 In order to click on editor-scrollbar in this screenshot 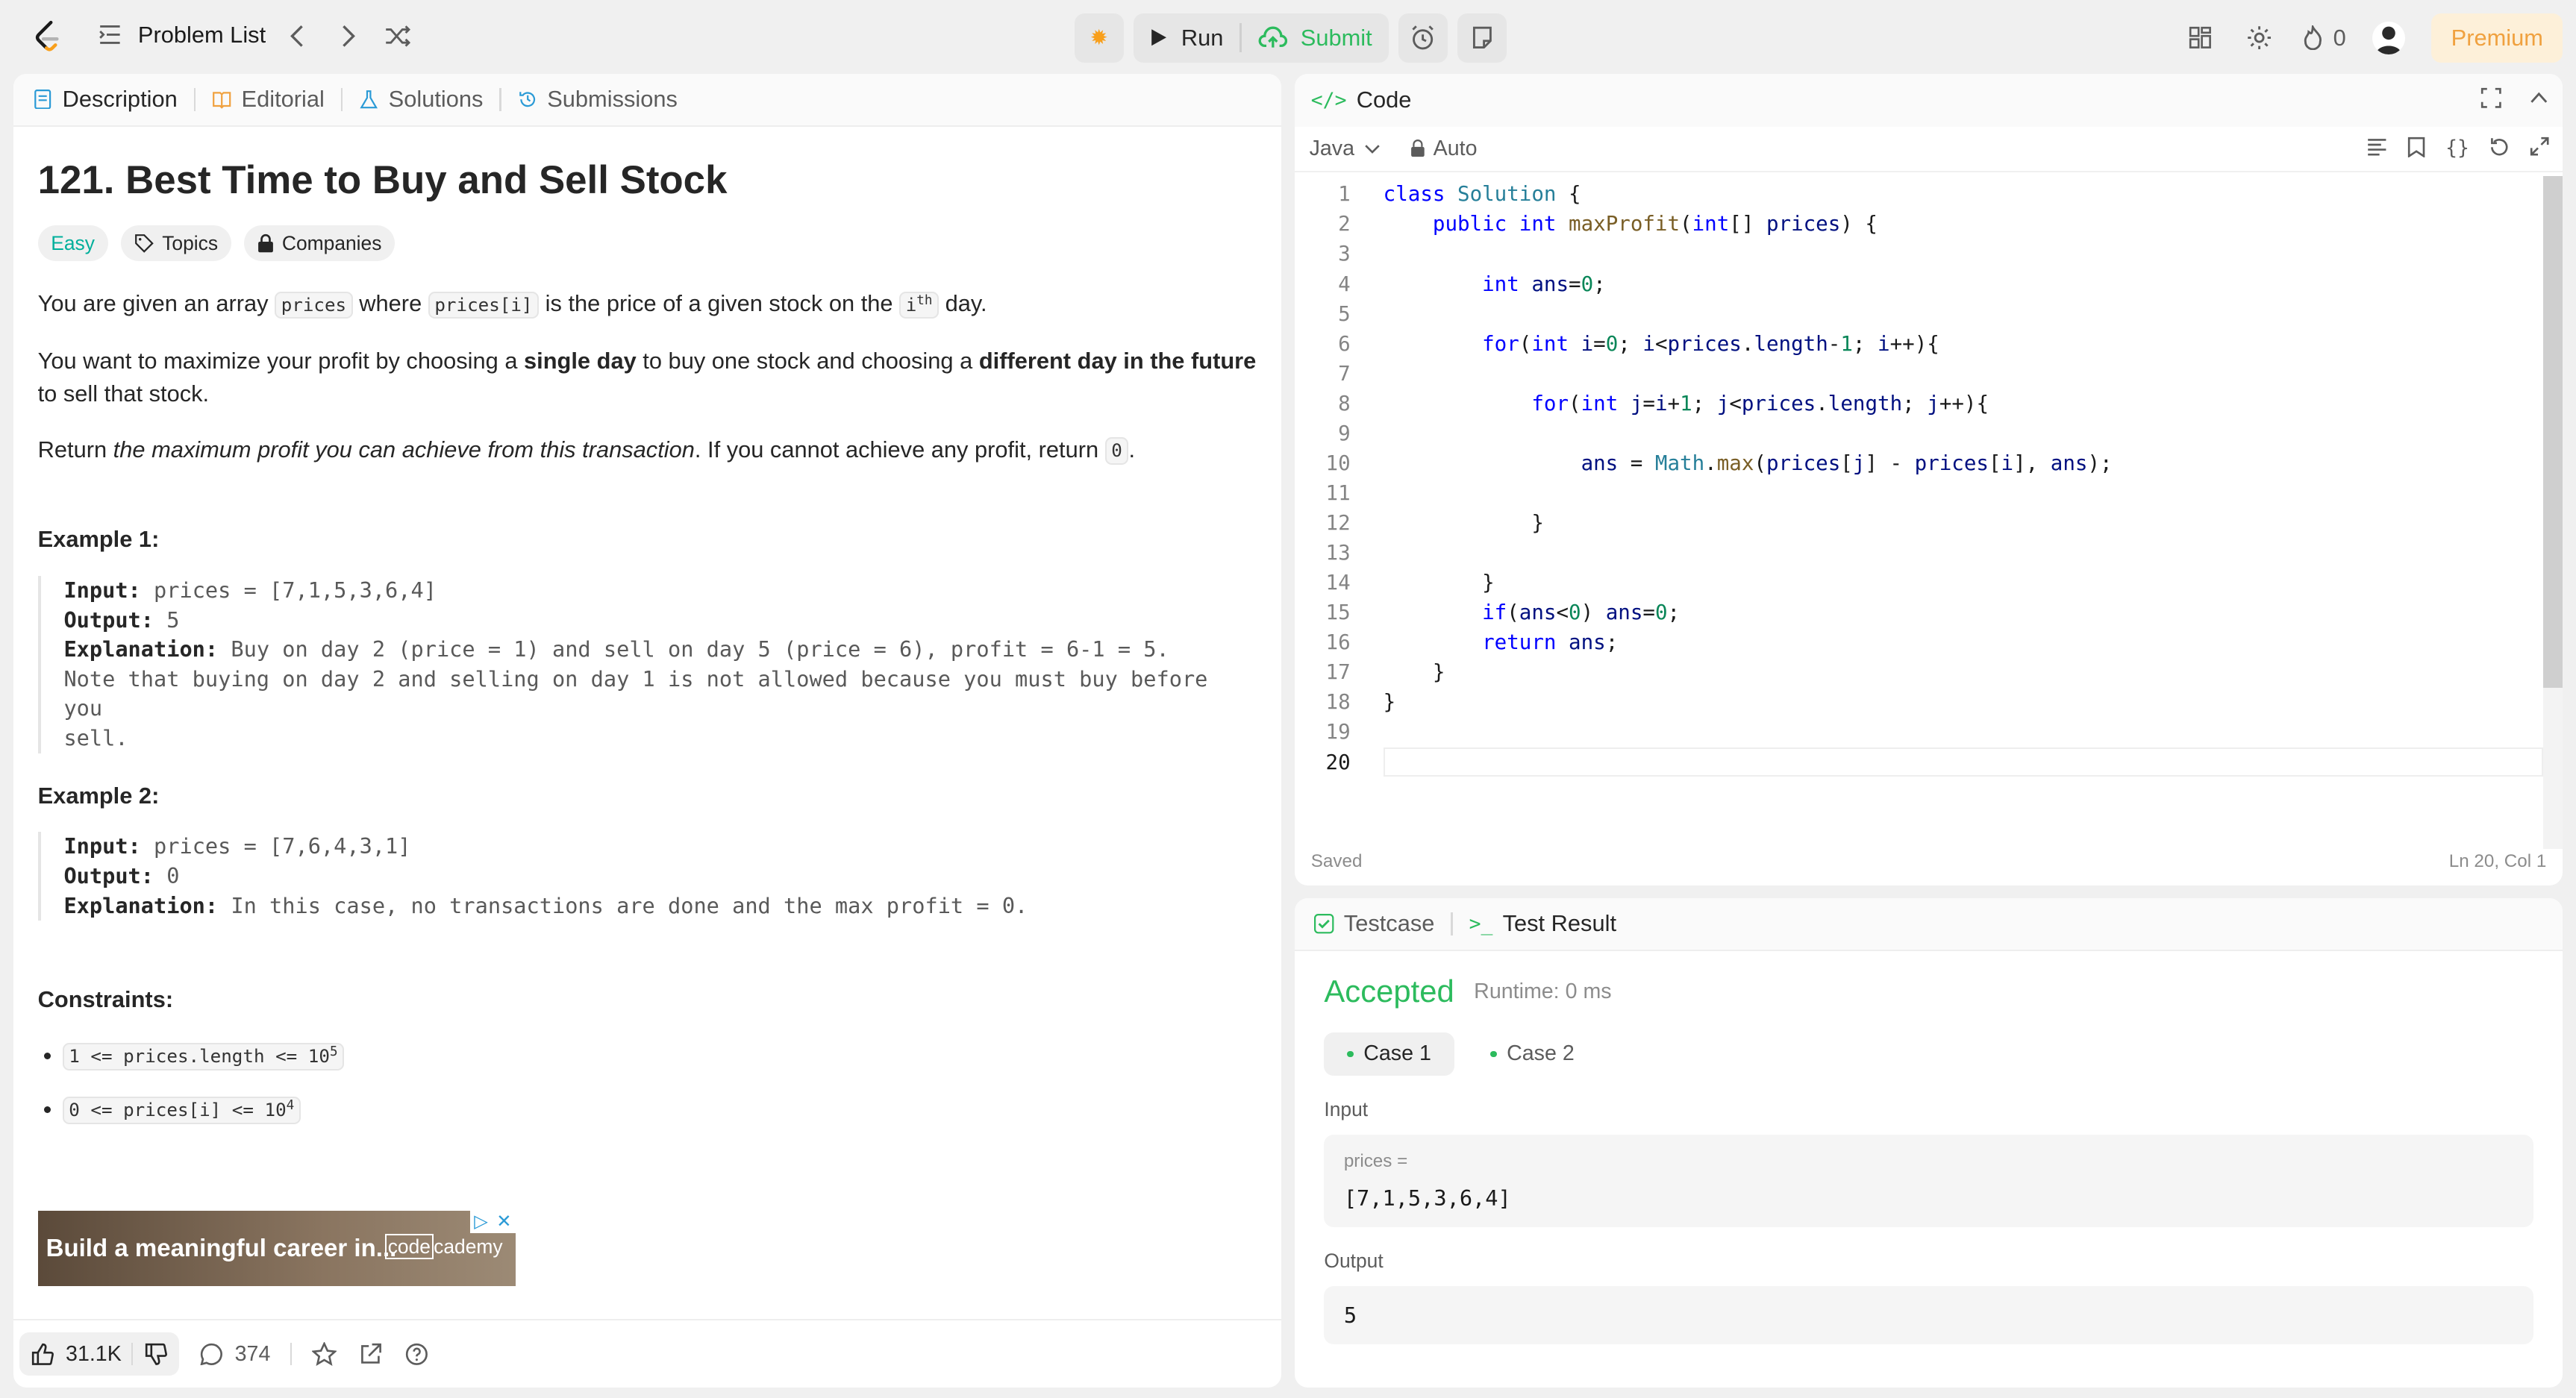, I will do `click(2552, 512)`.